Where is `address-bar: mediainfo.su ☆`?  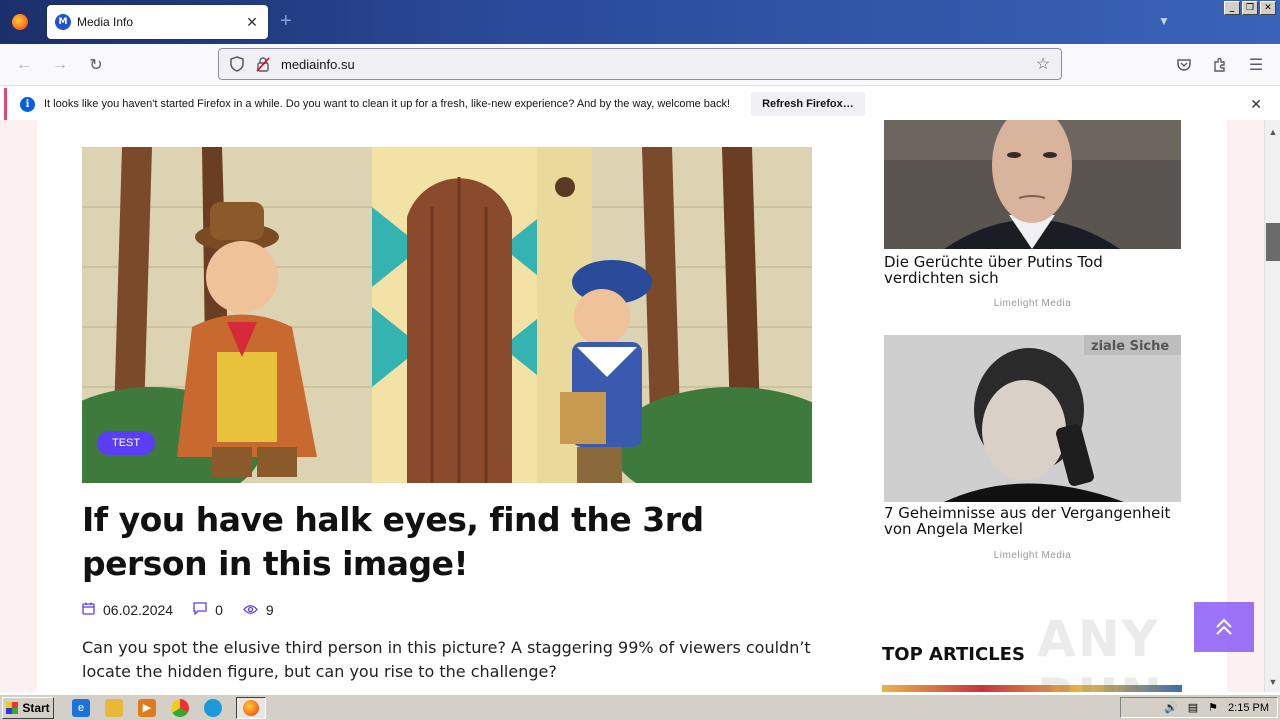
address-bar: mediainfo.su ☆ is located at coordinates (640, 64).